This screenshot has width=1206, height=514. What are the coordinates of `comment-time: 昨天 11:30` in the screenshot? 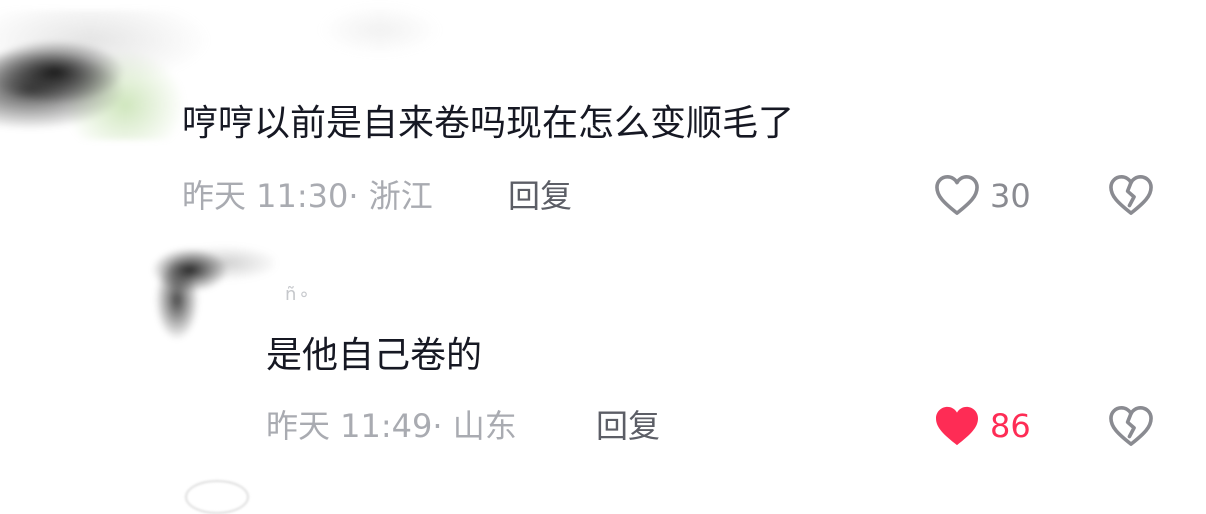 It's located at (265, 196).